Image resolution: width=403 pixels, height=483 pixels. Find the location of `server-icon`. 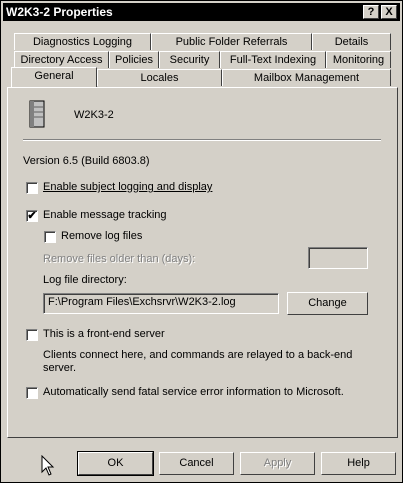

server-icon is located at coordinates (37, 114).